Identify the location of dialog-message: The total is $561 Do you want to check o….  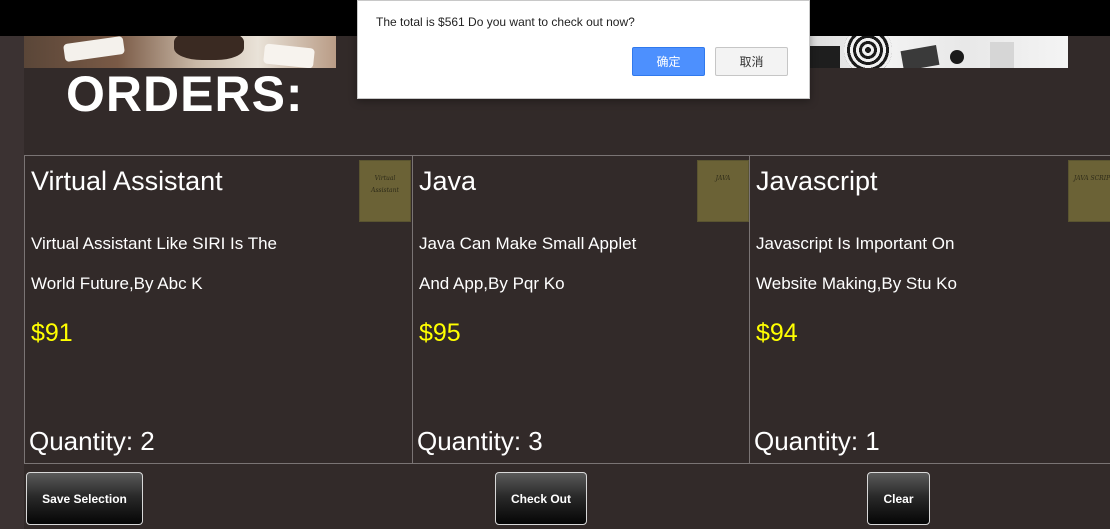
(505, 22).